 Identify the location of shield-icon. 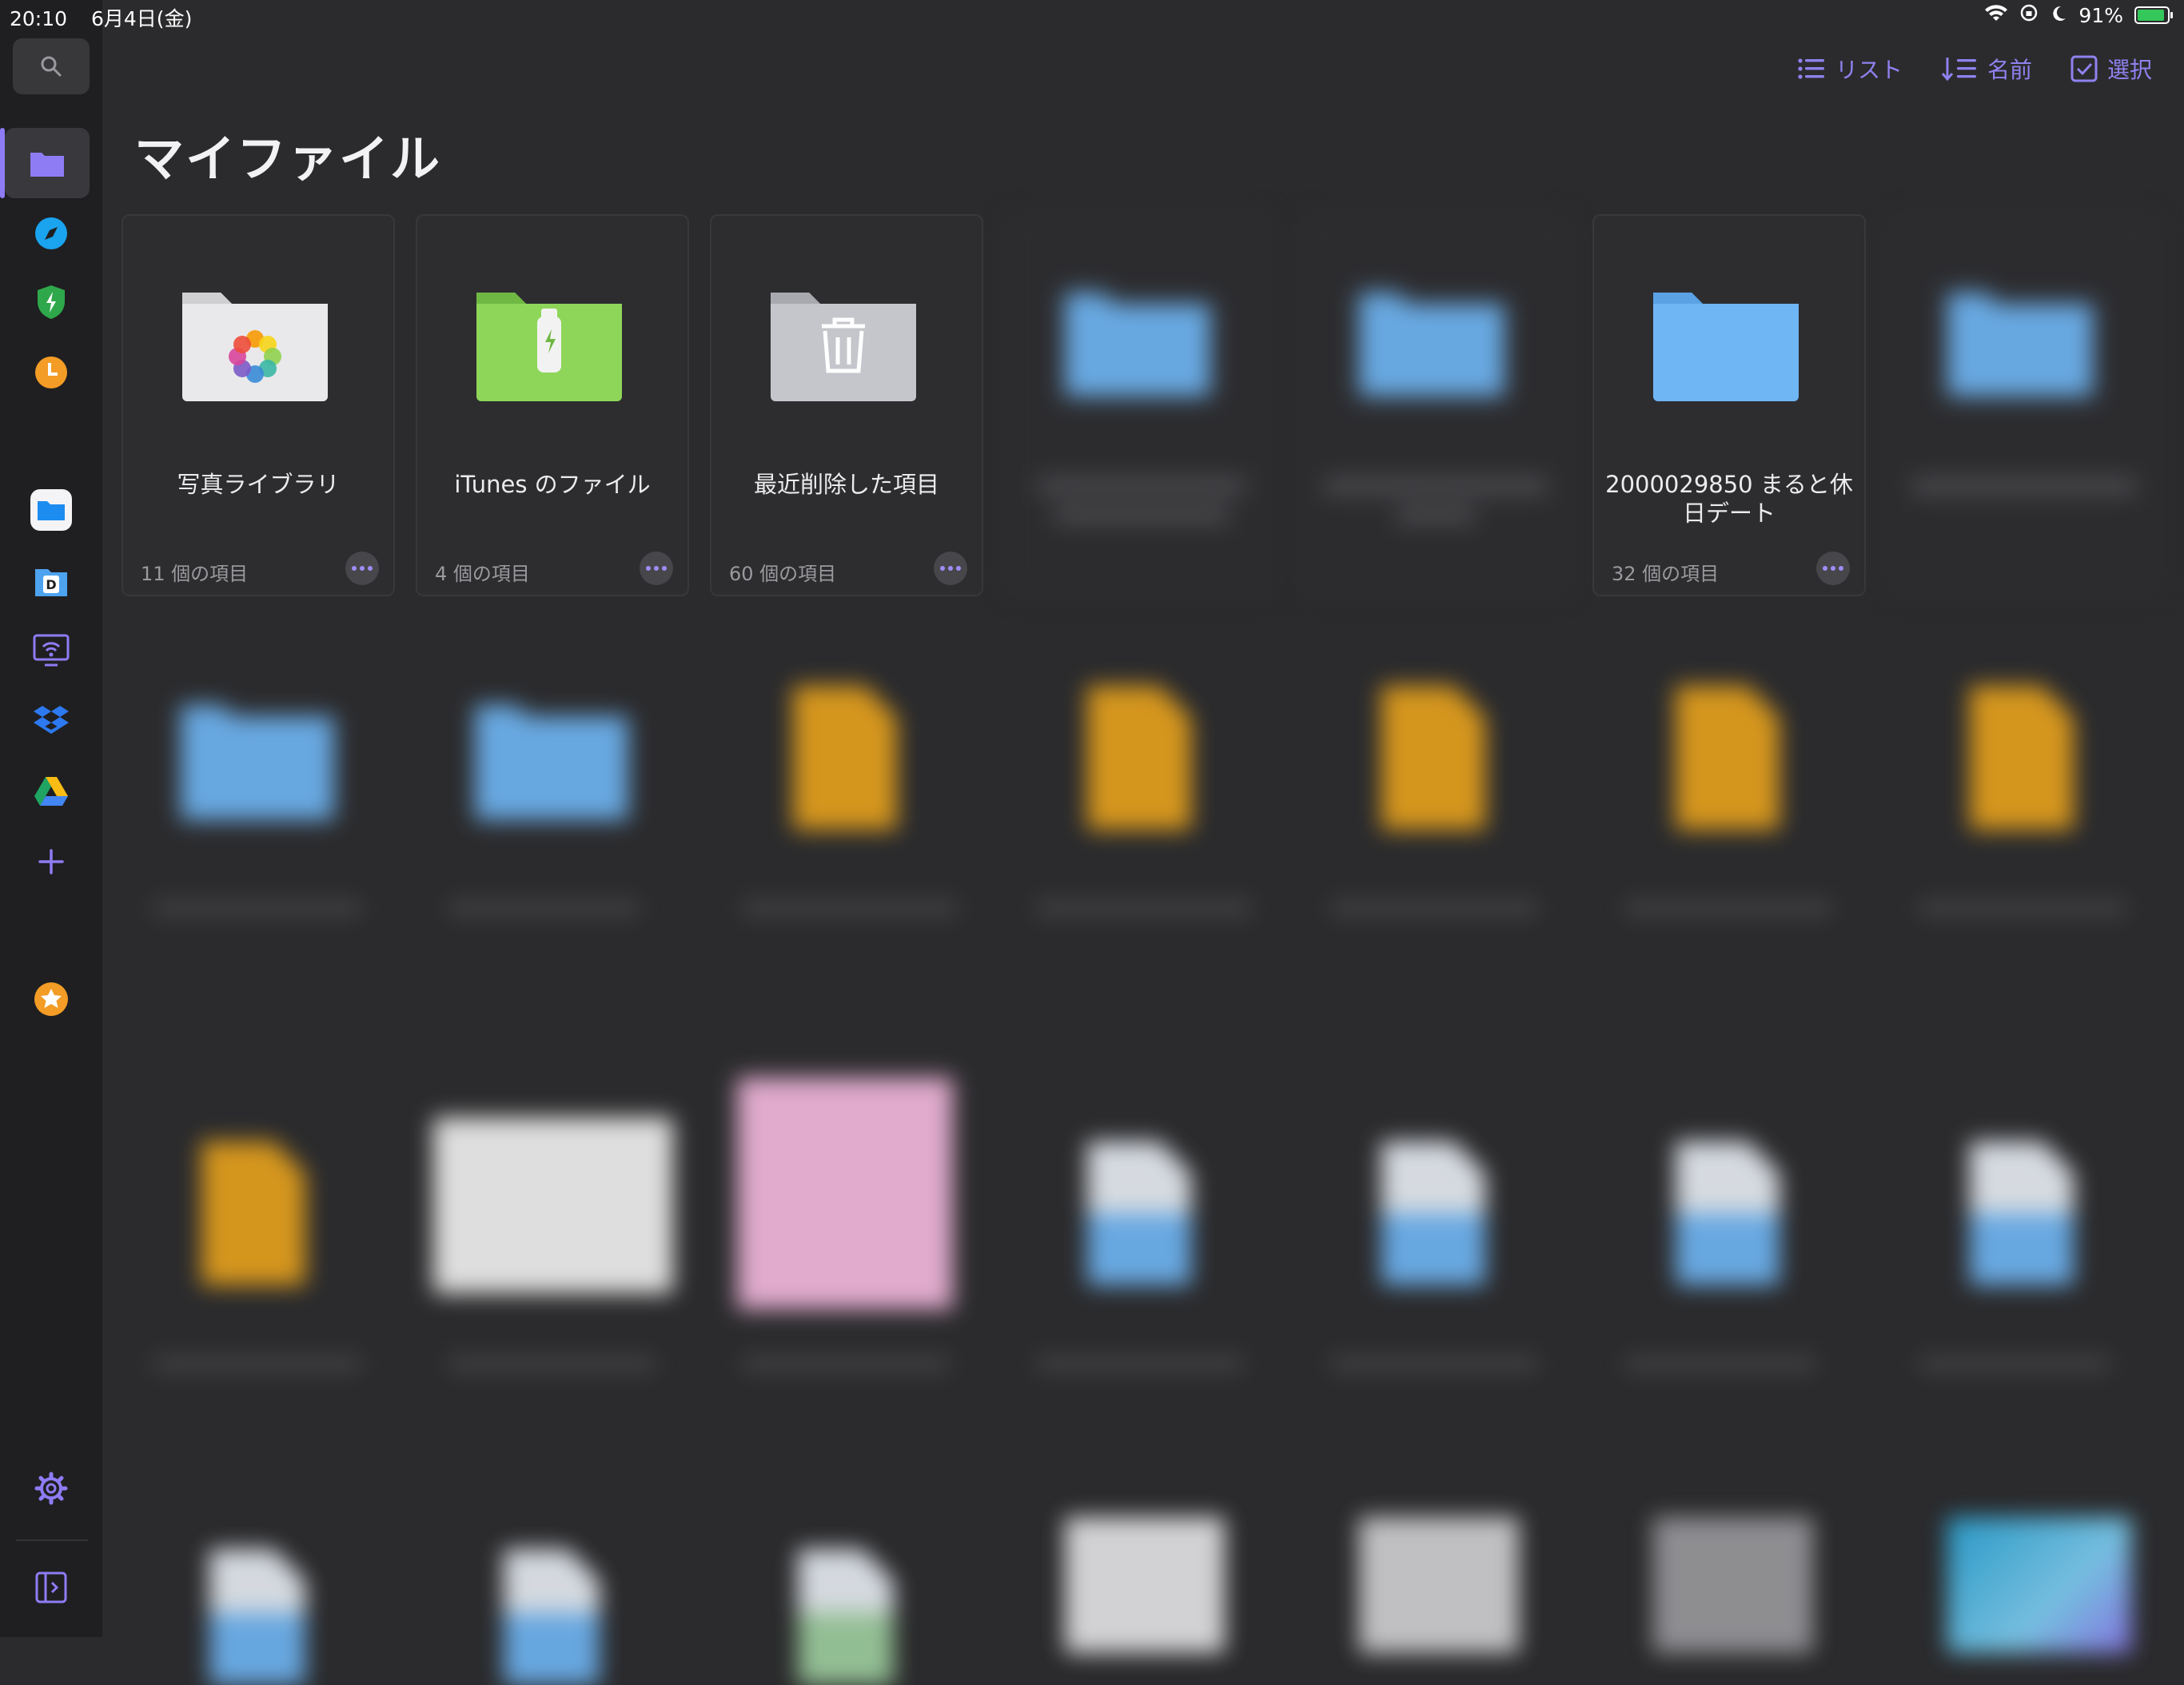
(51, 302).